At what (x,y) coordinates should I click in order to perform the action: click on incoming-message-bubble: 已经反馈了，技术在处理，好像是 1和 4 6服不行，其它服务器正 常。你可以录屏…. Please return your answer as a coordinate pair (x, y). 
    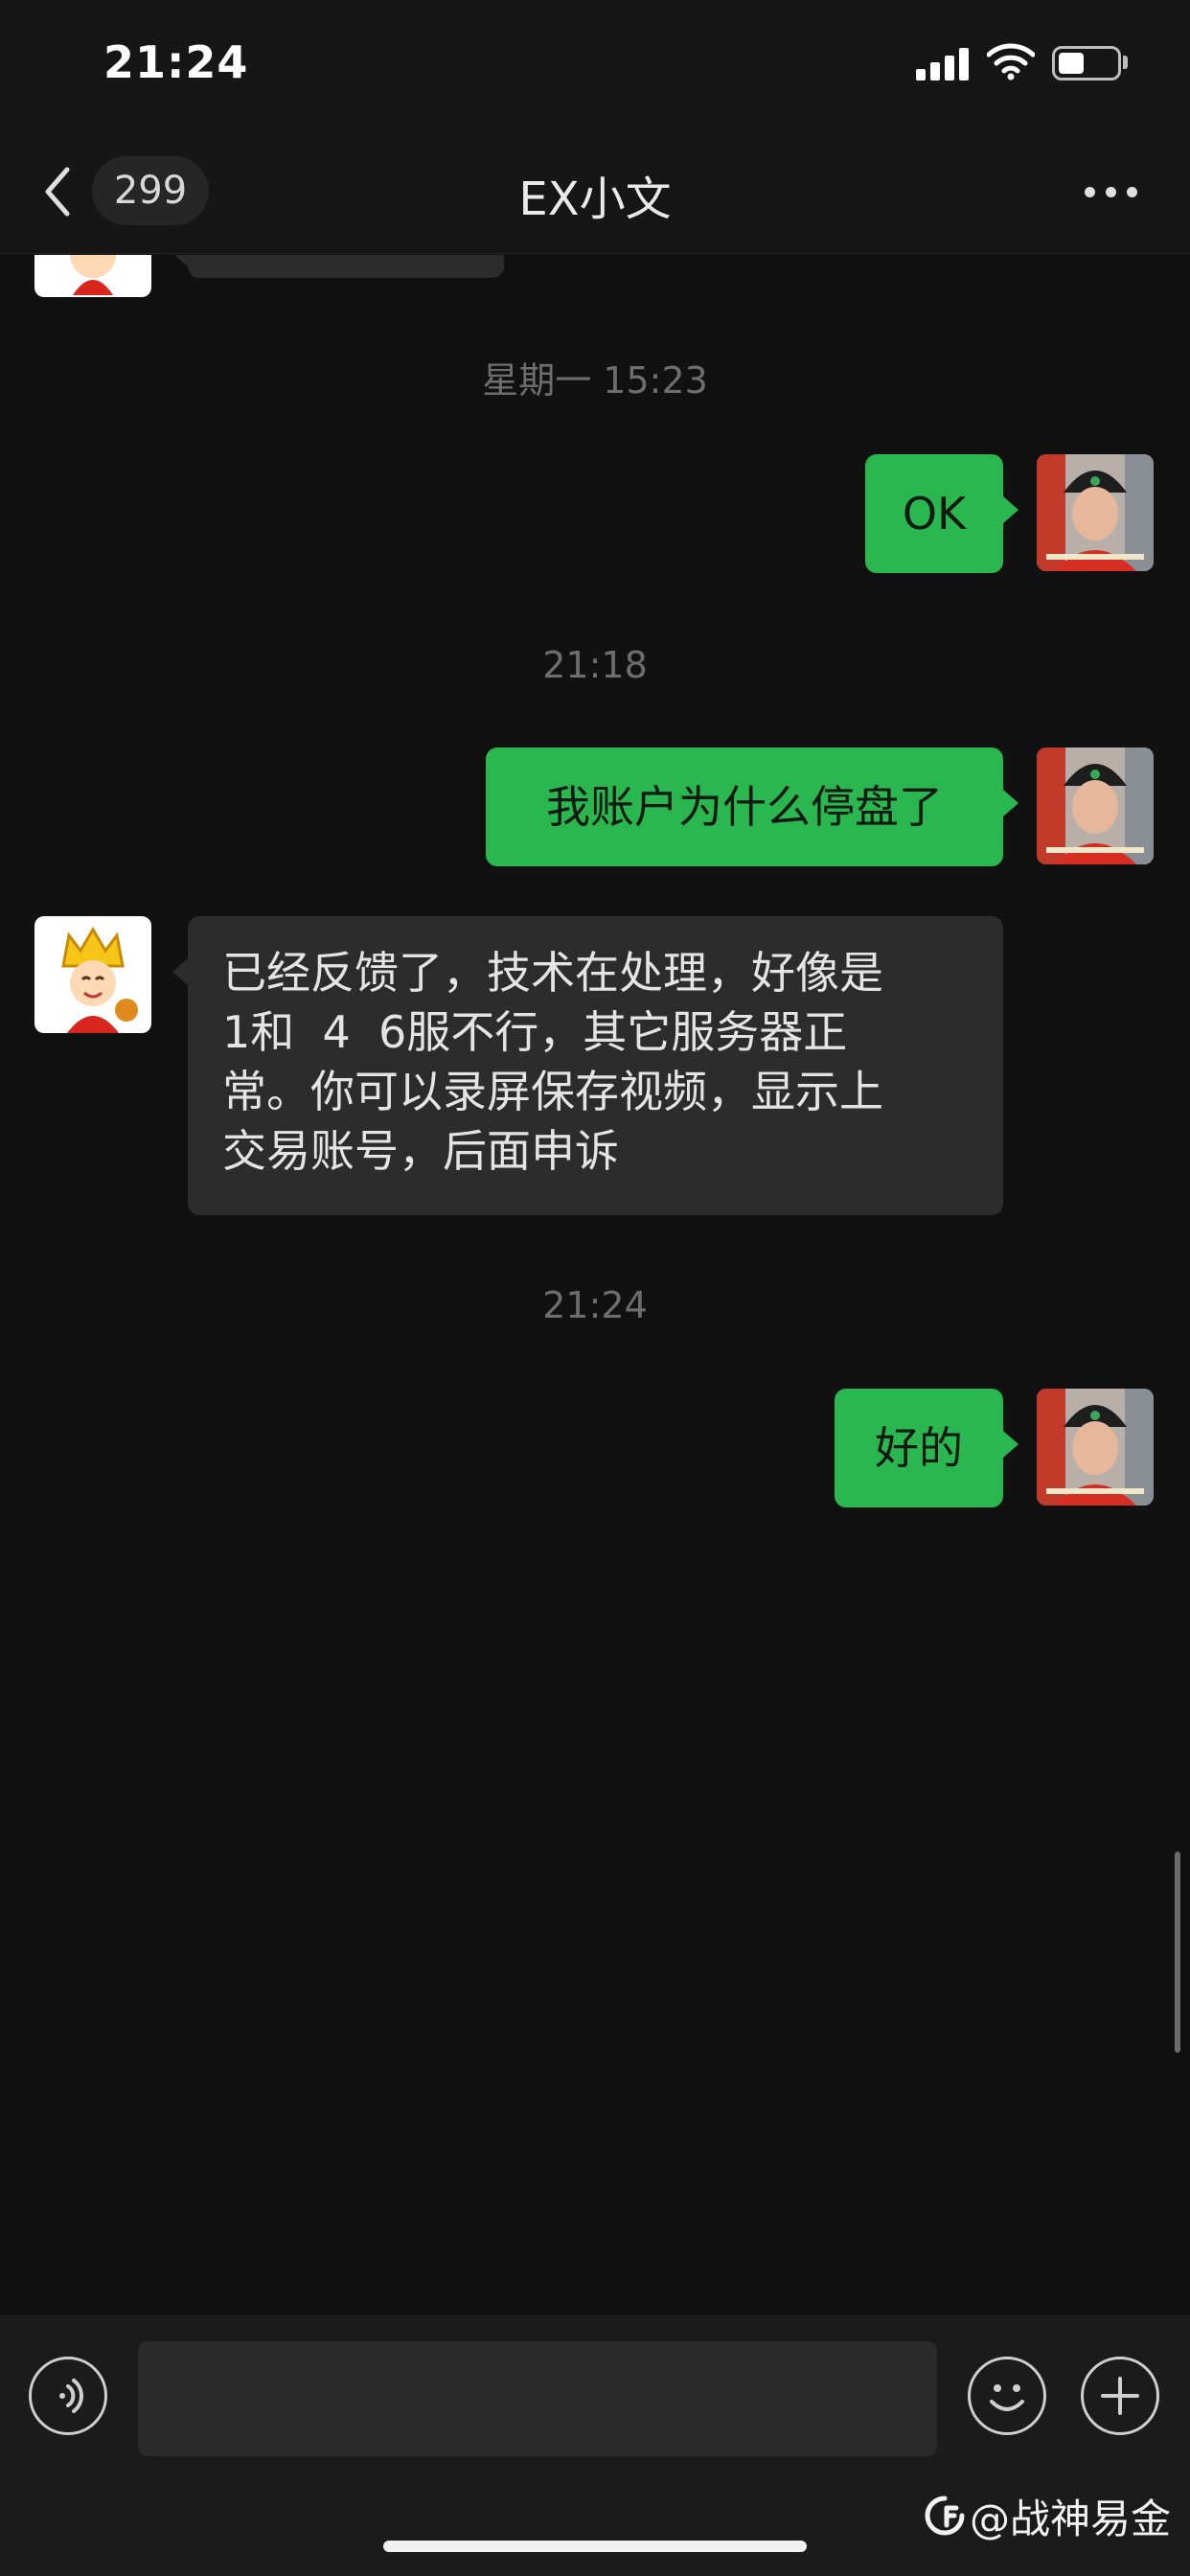
    Looking at the image, I should click on (588, 1065).